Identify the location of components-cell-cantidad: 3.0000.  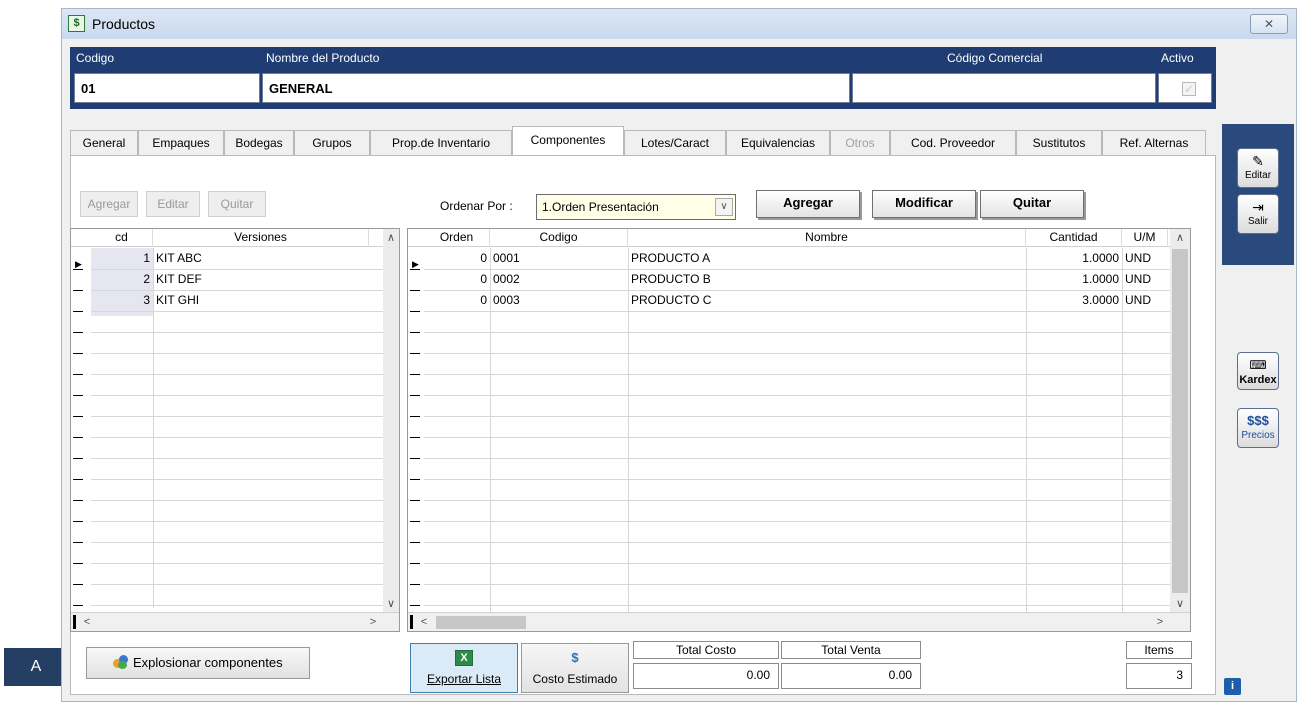
(1074, 300).